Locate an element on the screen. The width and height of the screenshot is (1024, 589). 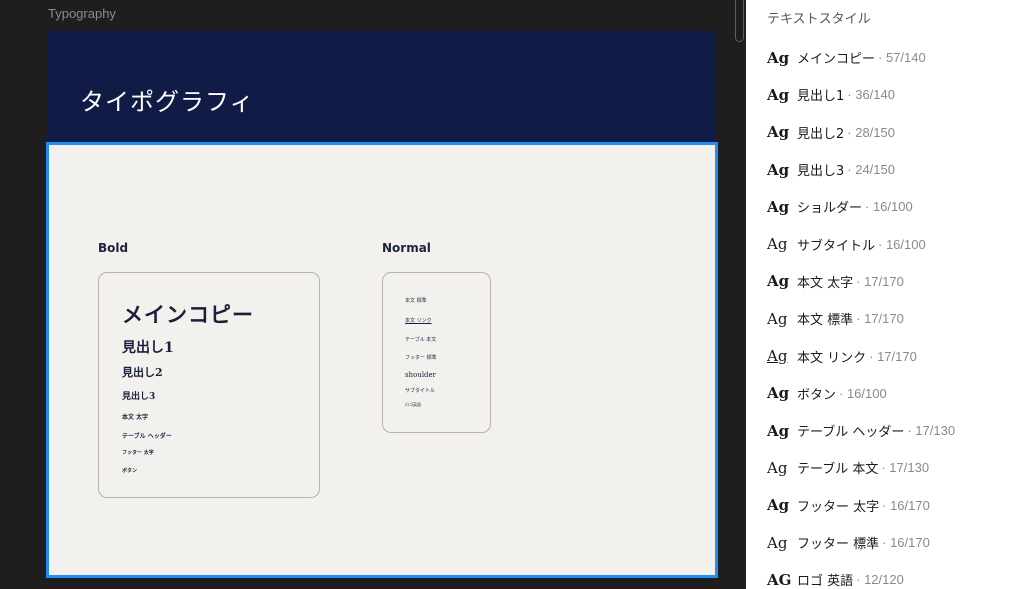
text-style-item: AG ロゴ 英語 · 12/120 is located at coordinates (885, 575).